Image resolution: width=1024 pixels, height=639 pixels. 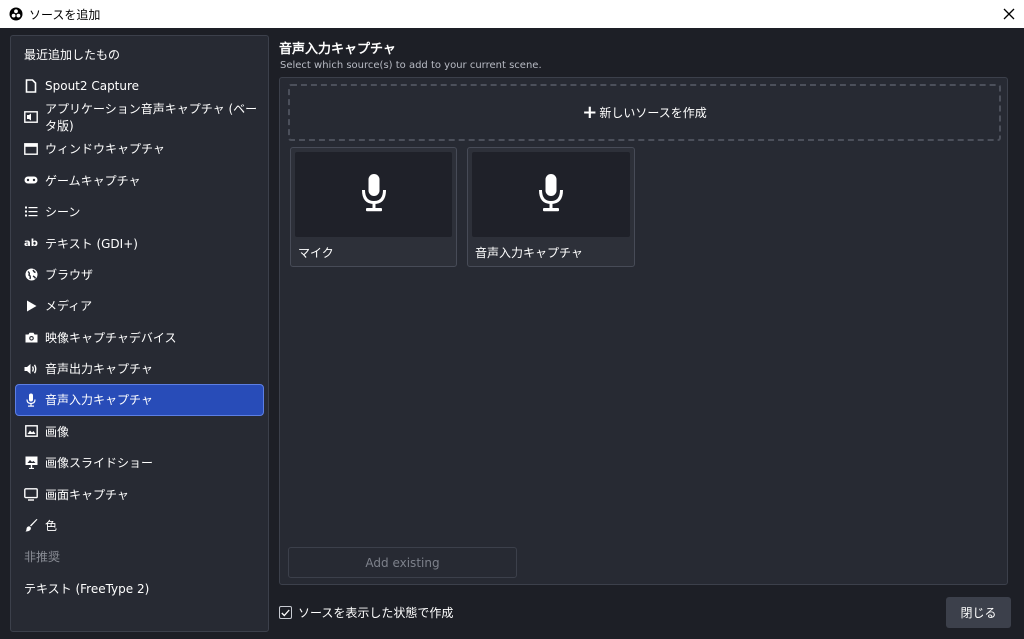 I want to click on close-button: 閉じる, so click(x=978, y=612).